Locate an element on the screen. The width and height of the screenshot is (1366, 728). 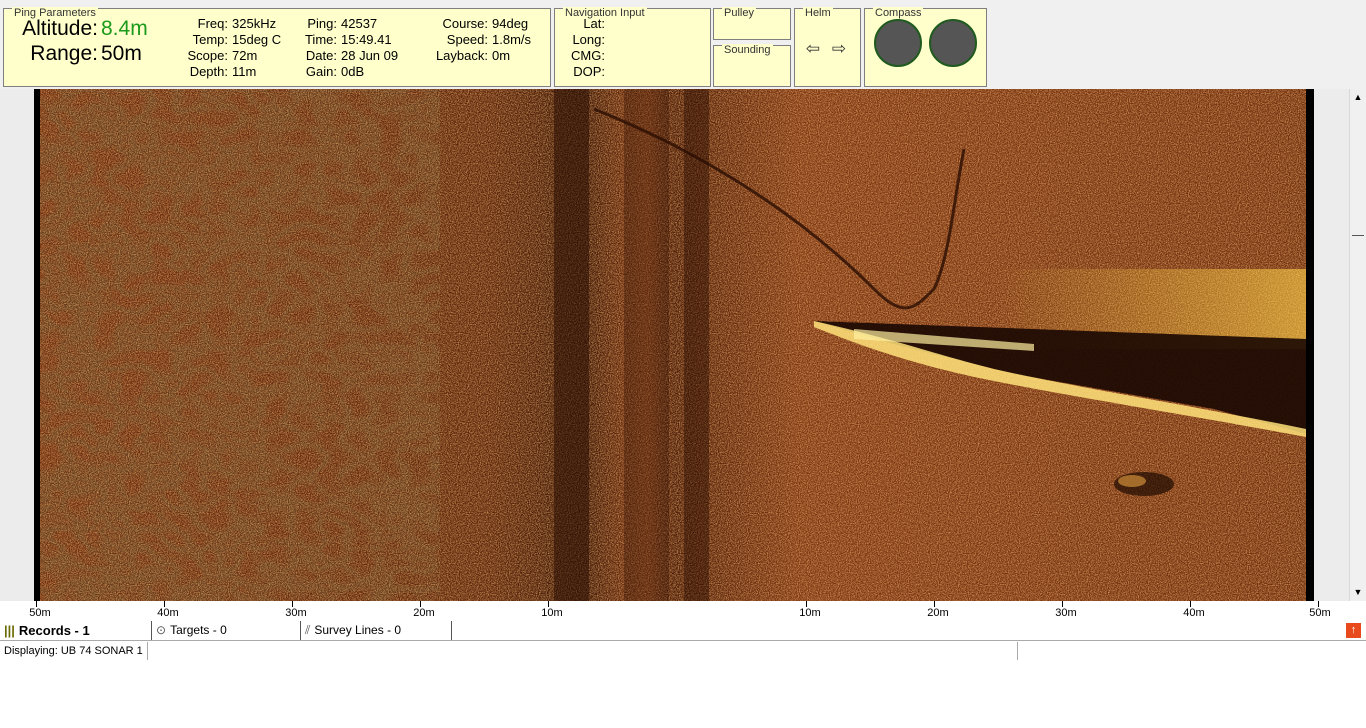
scope-value: 72m is located at coordinates (245, 55).